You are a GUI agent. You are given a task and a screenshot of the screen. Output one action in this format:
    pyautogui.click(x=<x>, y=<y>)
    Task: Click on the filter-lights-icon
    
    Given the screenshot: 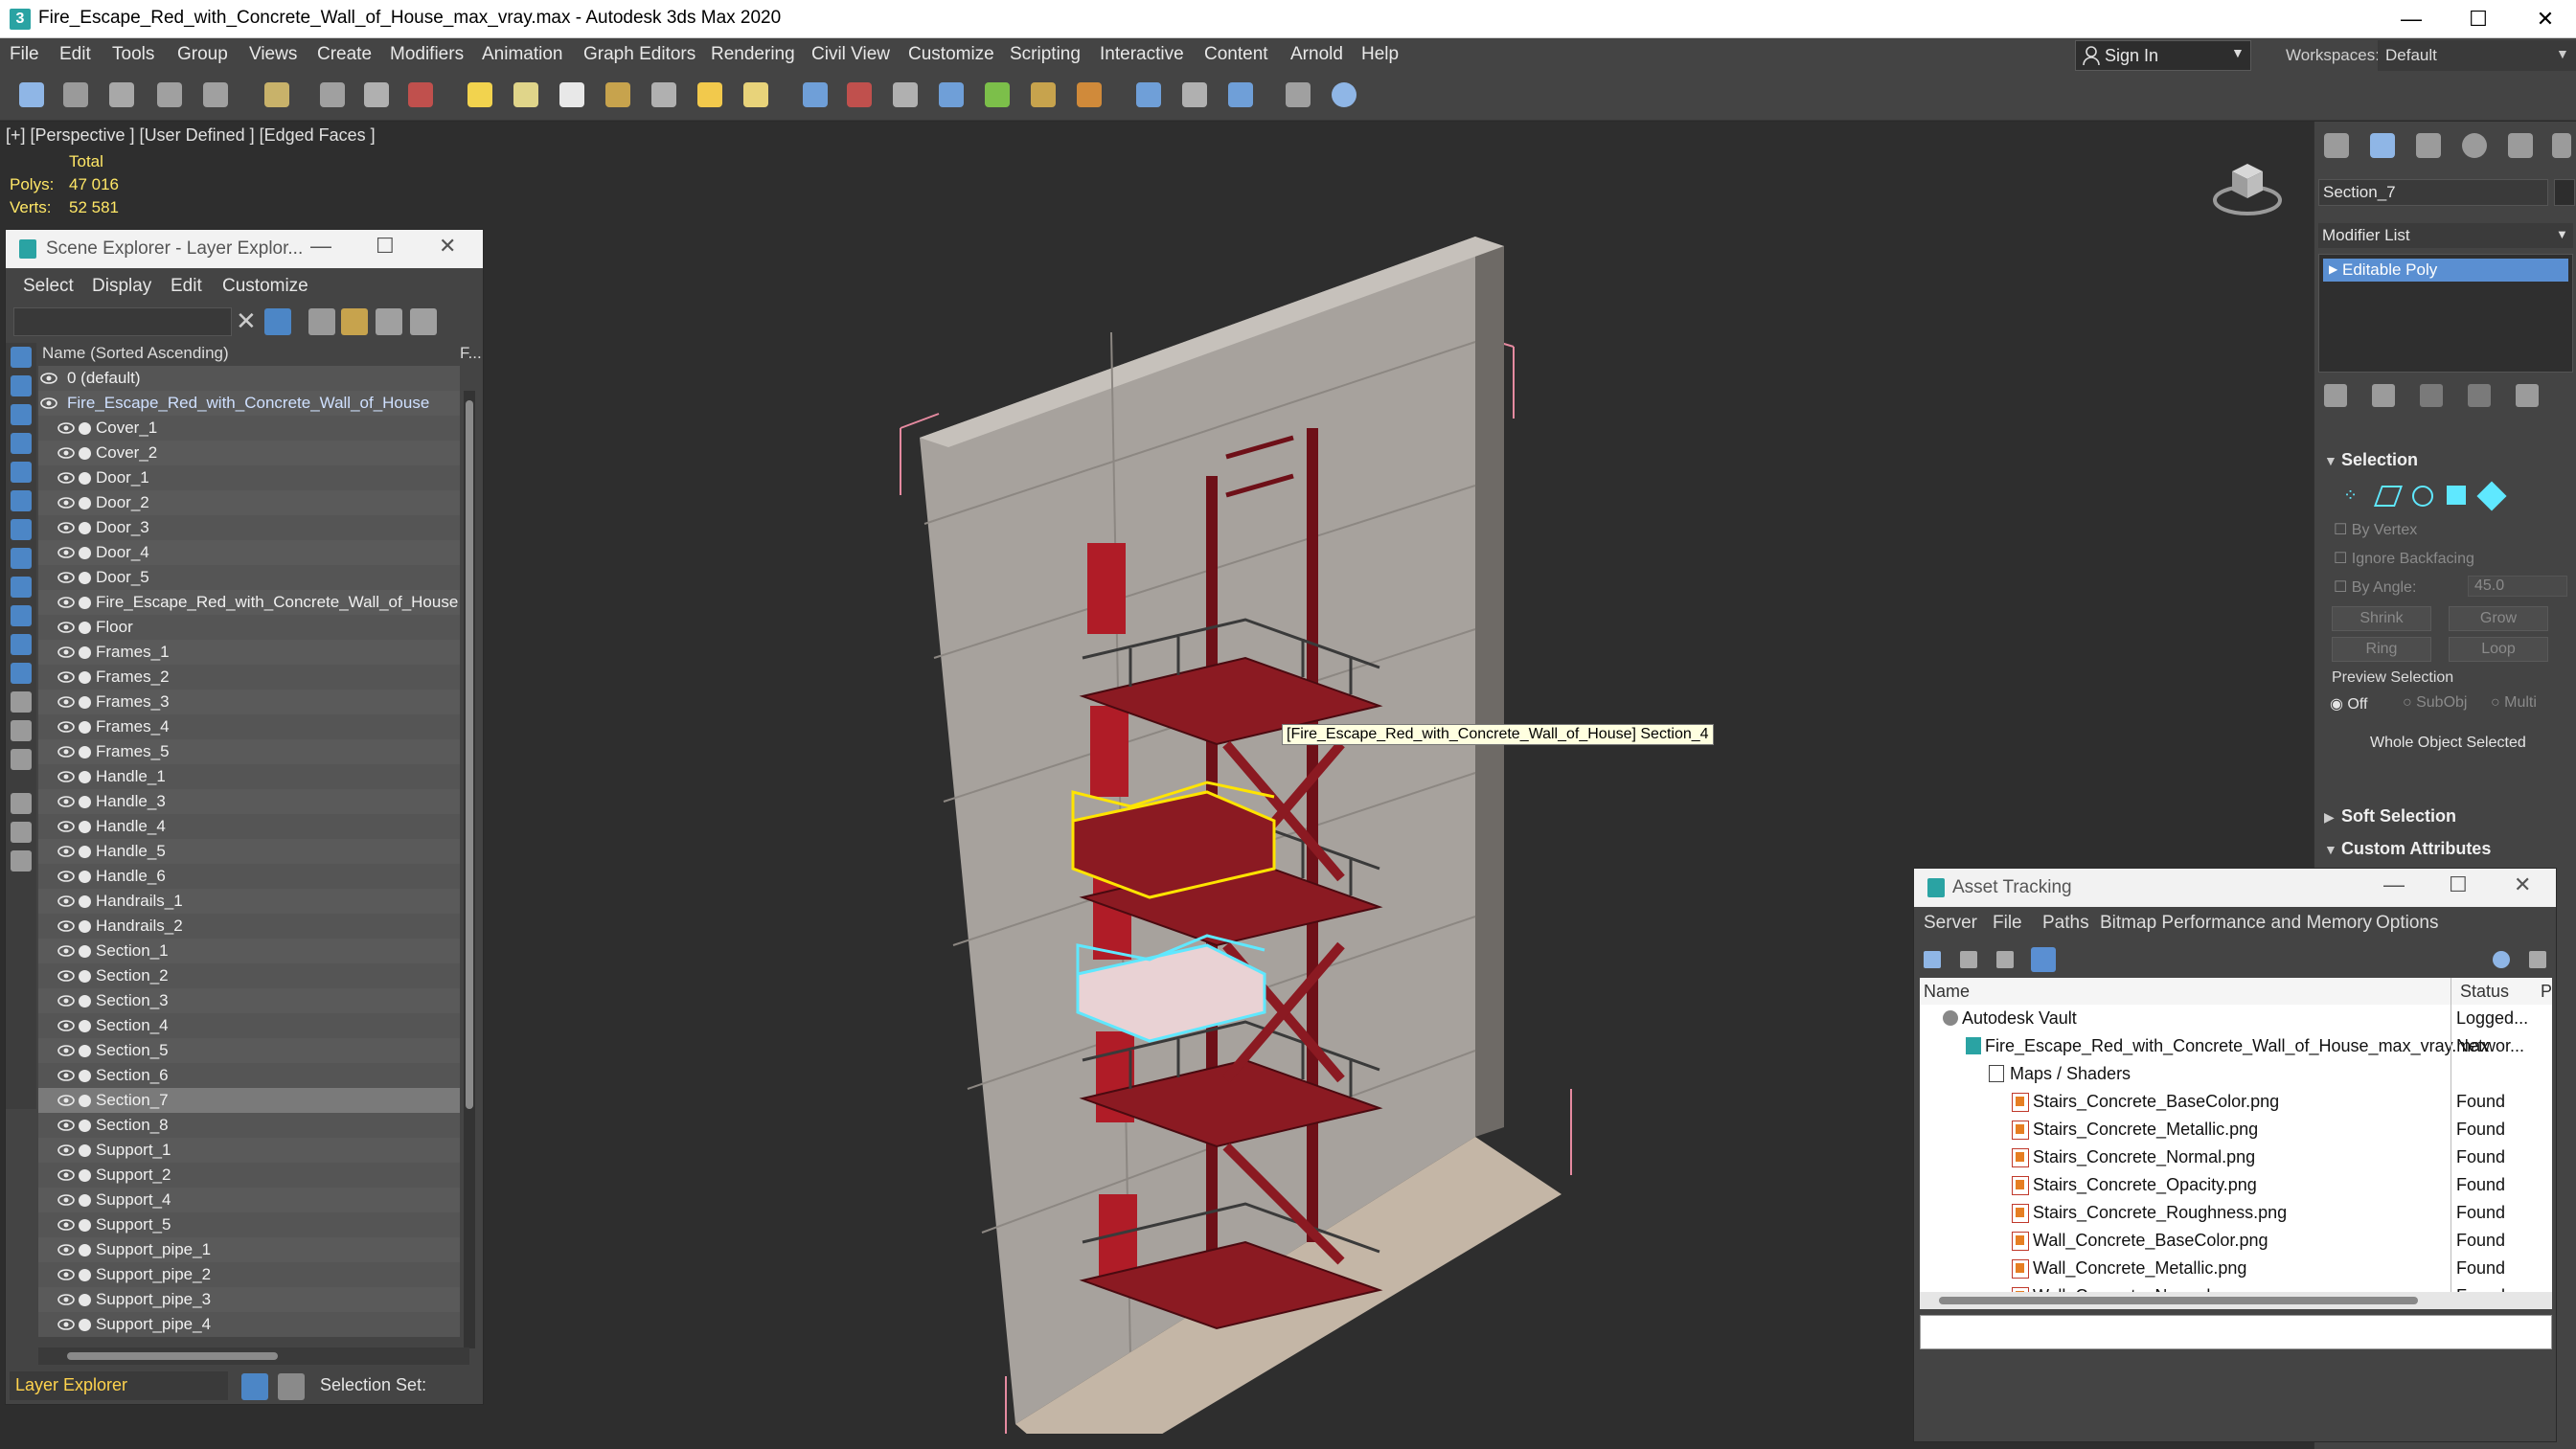 What is the action you would take?
    pyautogui.click(x=21, y=414)
    